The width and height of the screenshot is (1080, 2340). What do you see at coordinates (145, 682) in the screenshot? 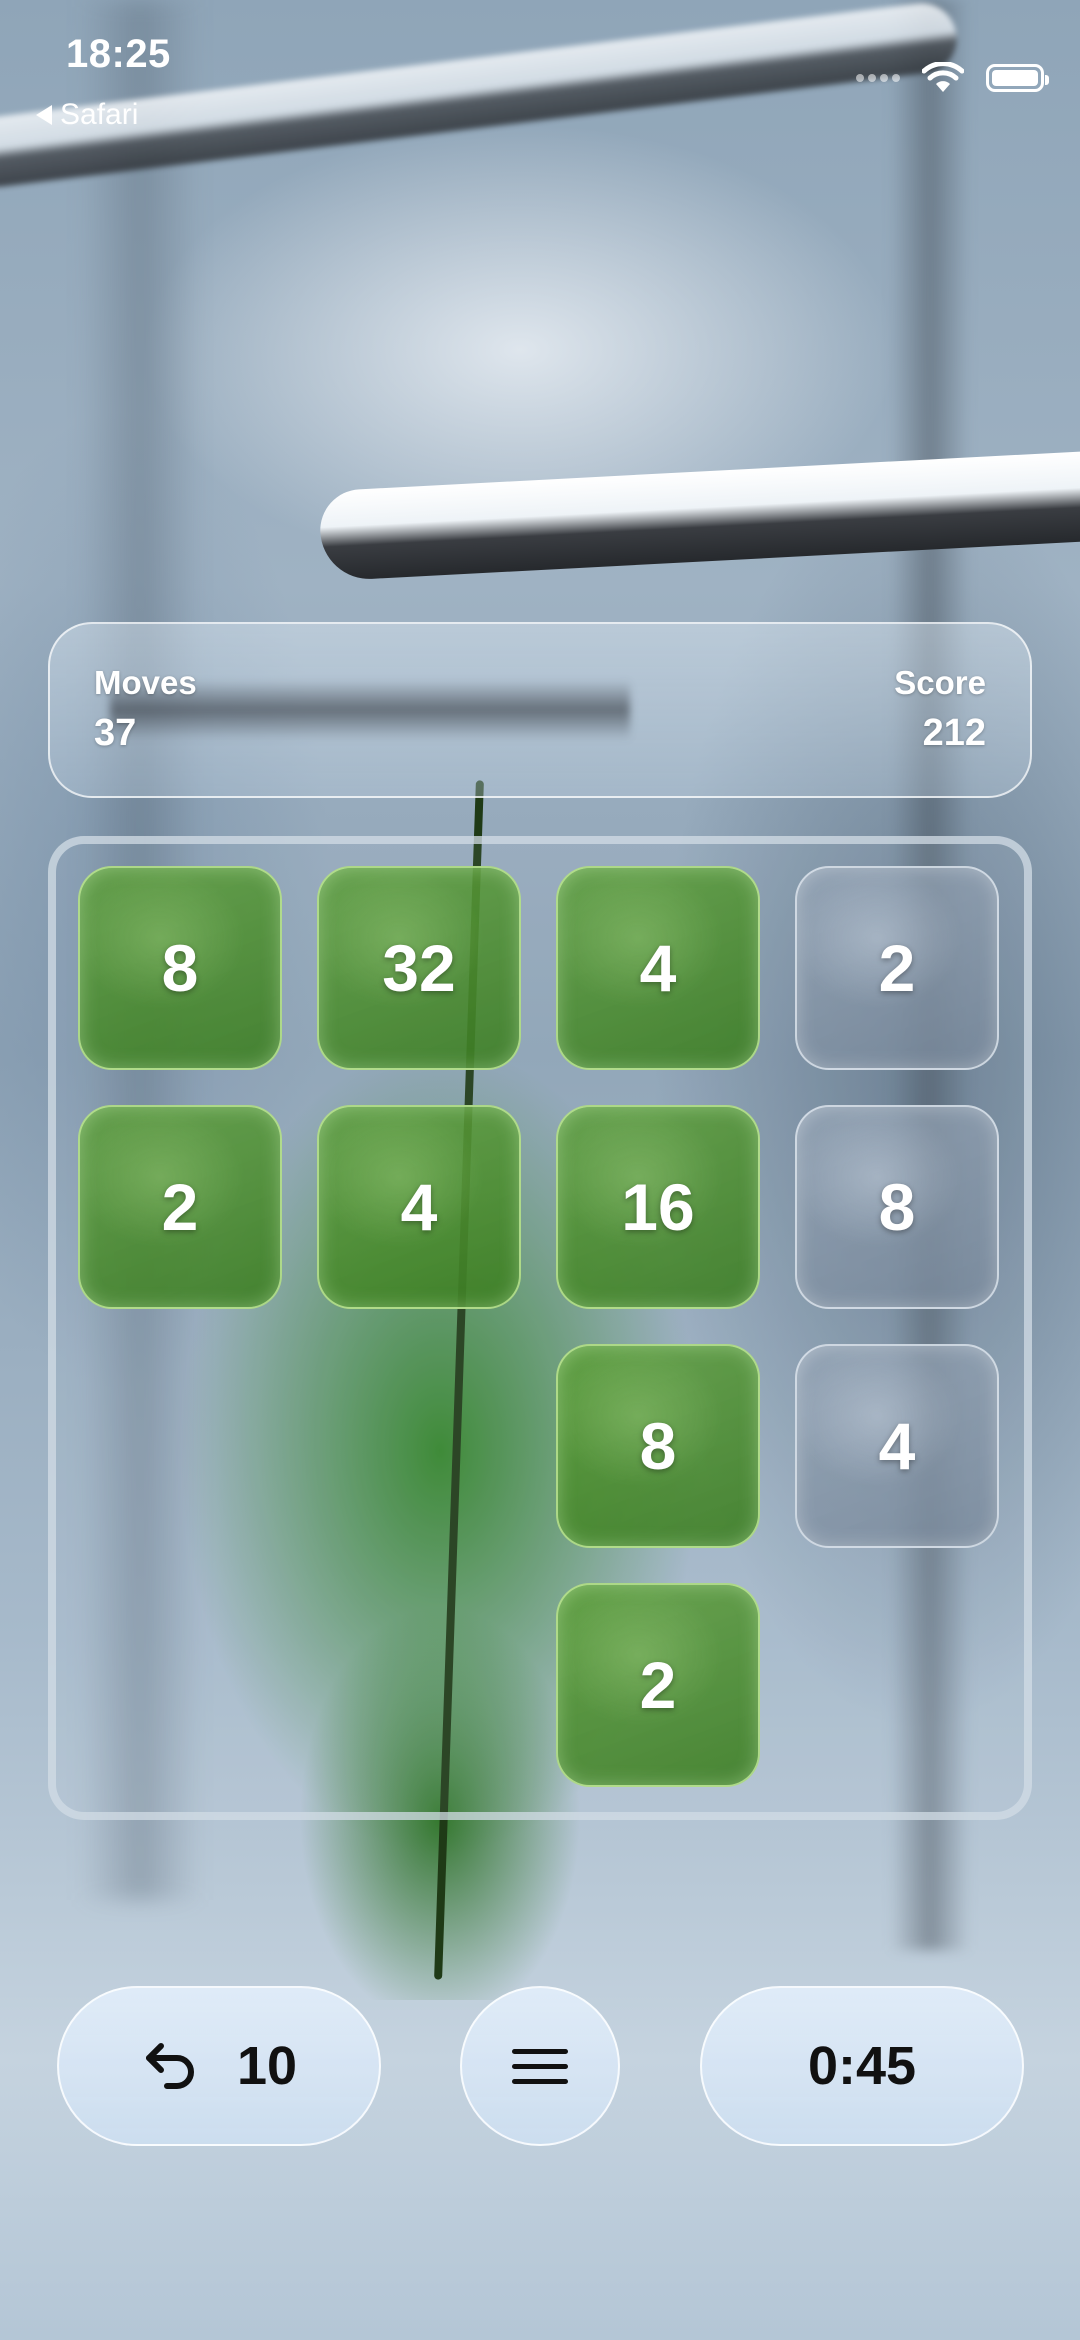
I see `moves-label: Moves` at bounding box center [145, 682].